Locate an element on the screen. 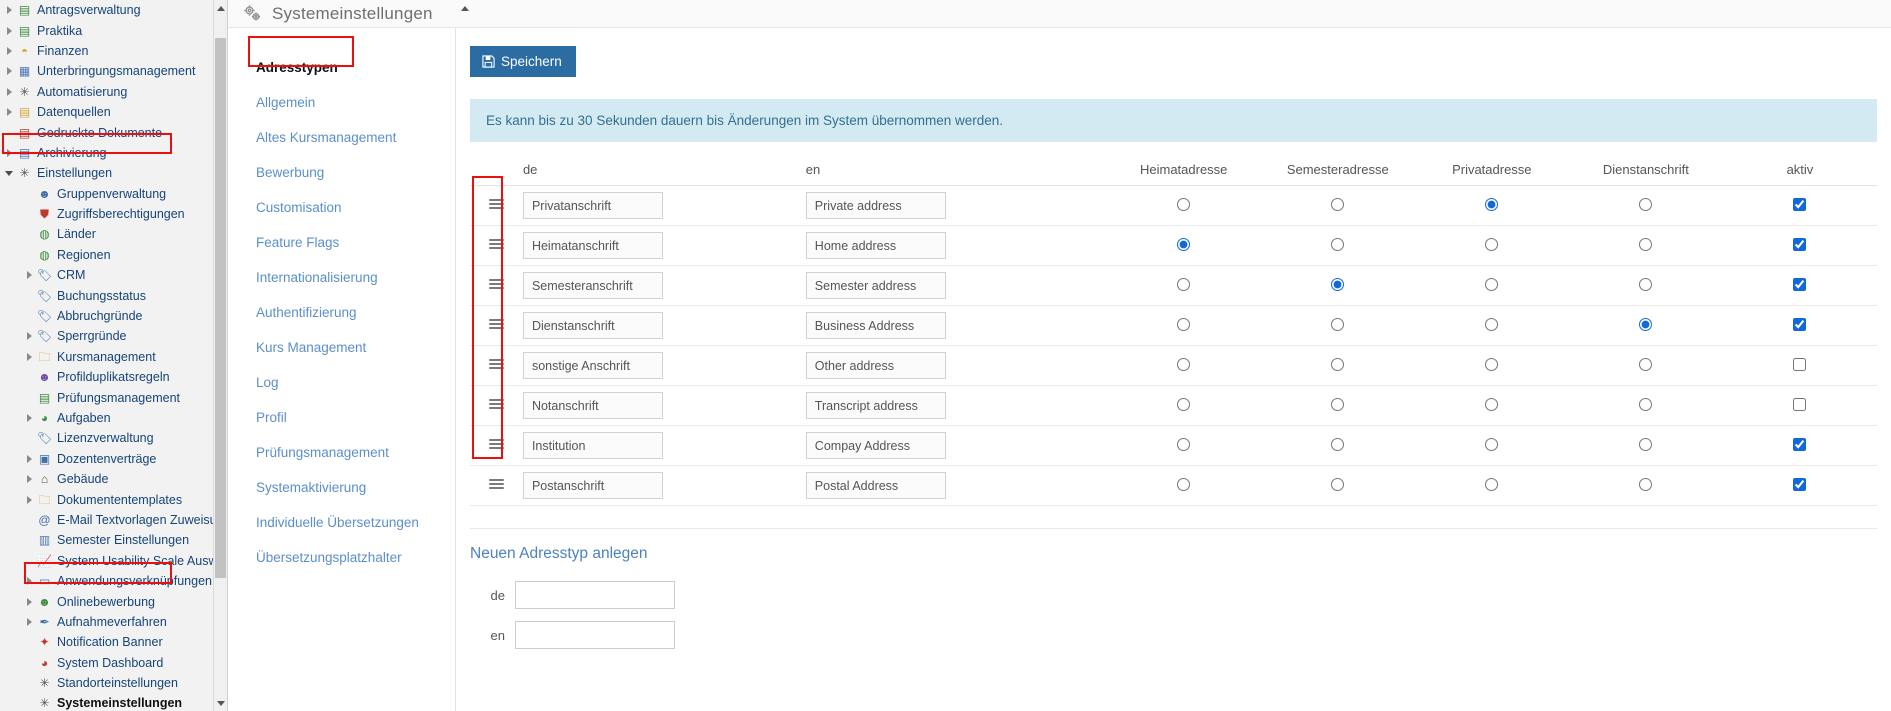 This screenshot has height=711, width=1891. subnav-item-adresstypen: Adresstypen is located at coordinates (341, 67).